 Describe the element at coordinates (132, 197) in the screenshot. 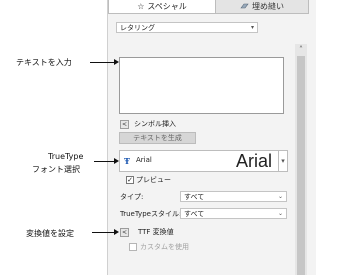

I see `type-label: タイプ:` at that location.